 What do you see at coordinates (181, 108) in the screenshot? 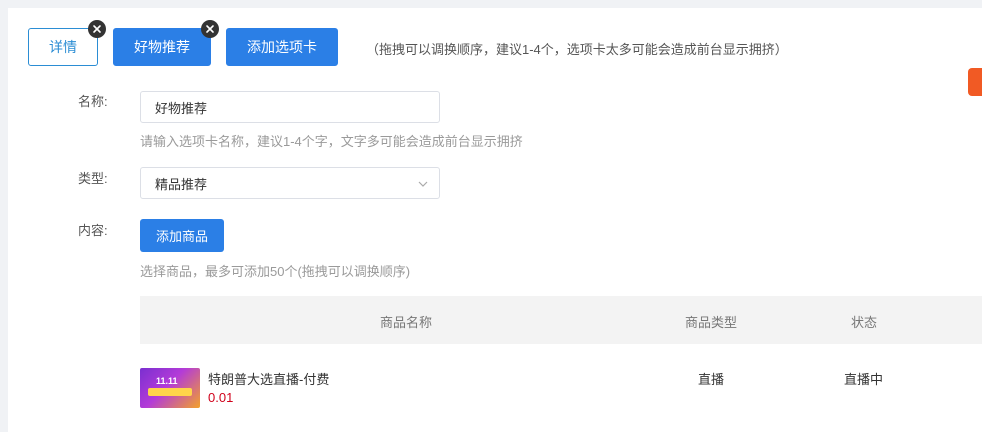
I see `name-input-value: 好物推荐` at bounding box center [181, 108].